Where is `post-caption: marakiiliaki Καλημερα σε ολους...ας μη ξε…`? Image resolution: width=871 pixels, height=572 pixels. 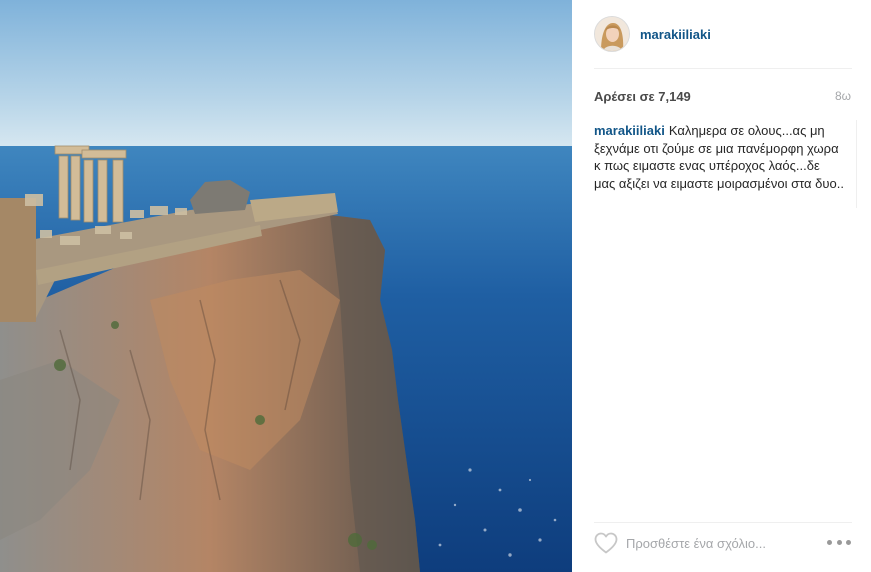 post-caption: marakiiliaki Καλημερα σε ολους...ας μη ξε… is located at coordinates (719, 157).